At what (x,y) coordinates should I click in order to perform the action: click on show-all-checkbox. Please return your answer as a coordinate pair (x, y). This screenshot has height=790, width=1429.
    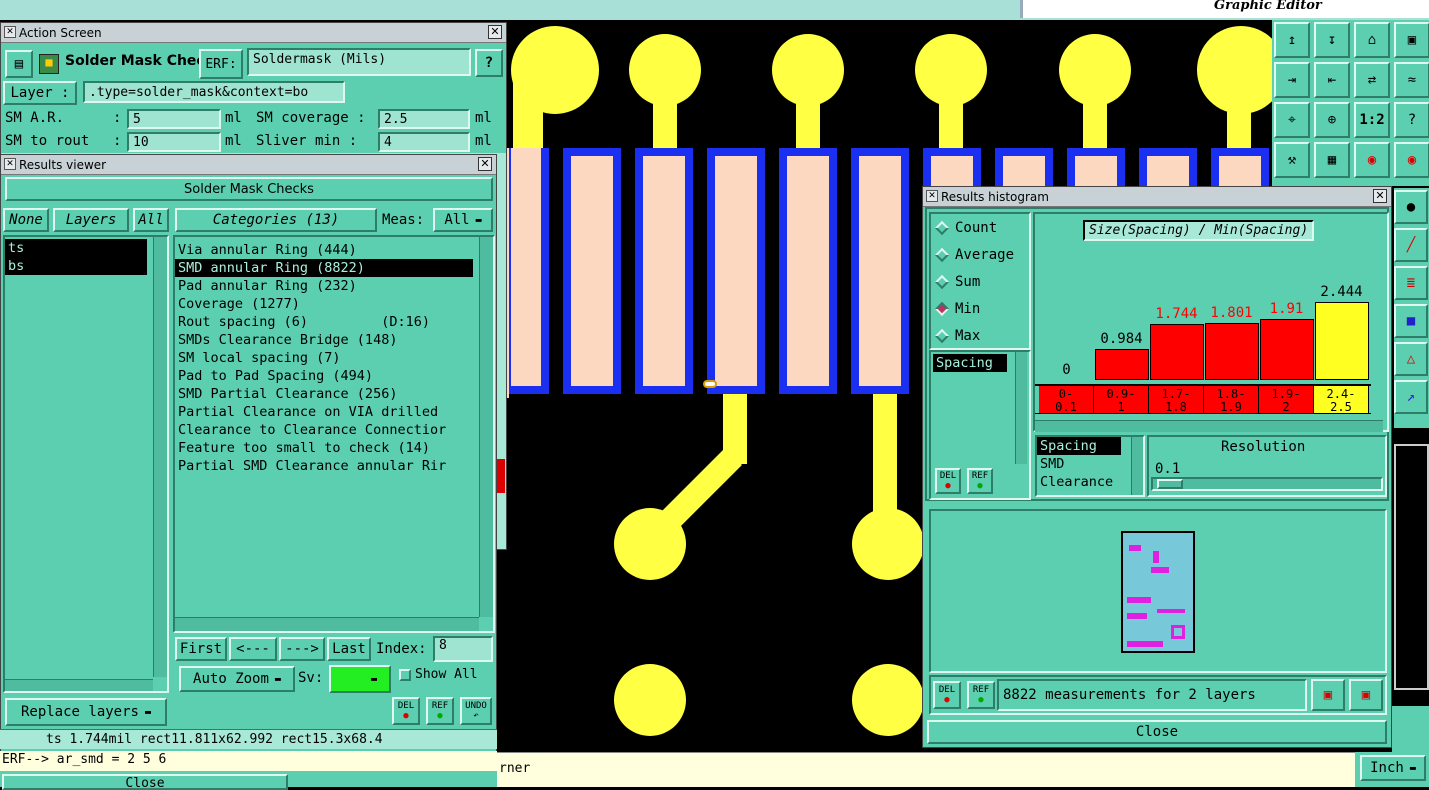
    Looking at the image, I should click on (405, 675).